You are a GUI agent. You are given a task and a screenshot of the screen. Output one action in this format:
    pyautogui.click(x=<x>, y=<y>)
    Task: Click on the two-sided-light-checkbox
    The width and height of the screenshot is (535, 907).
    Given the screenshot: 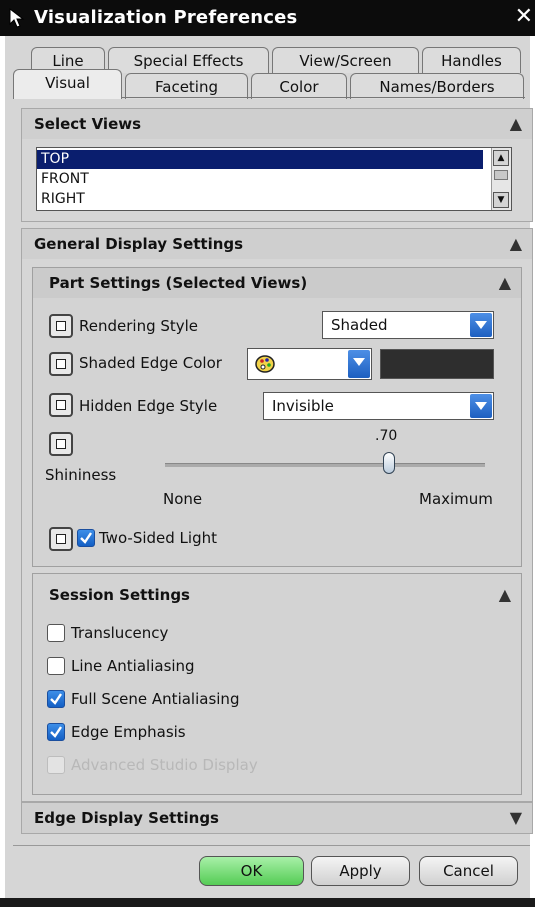 What is the action you would take?
    pyautogui.click(x=86, y=538)
    